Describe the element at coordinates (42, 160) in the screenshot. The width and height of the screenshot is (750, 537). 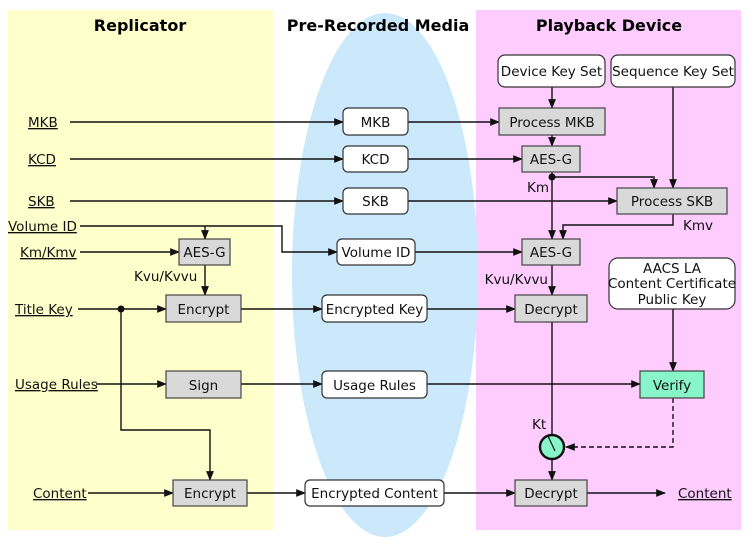
I see `input-kcd: KCD` at that location.